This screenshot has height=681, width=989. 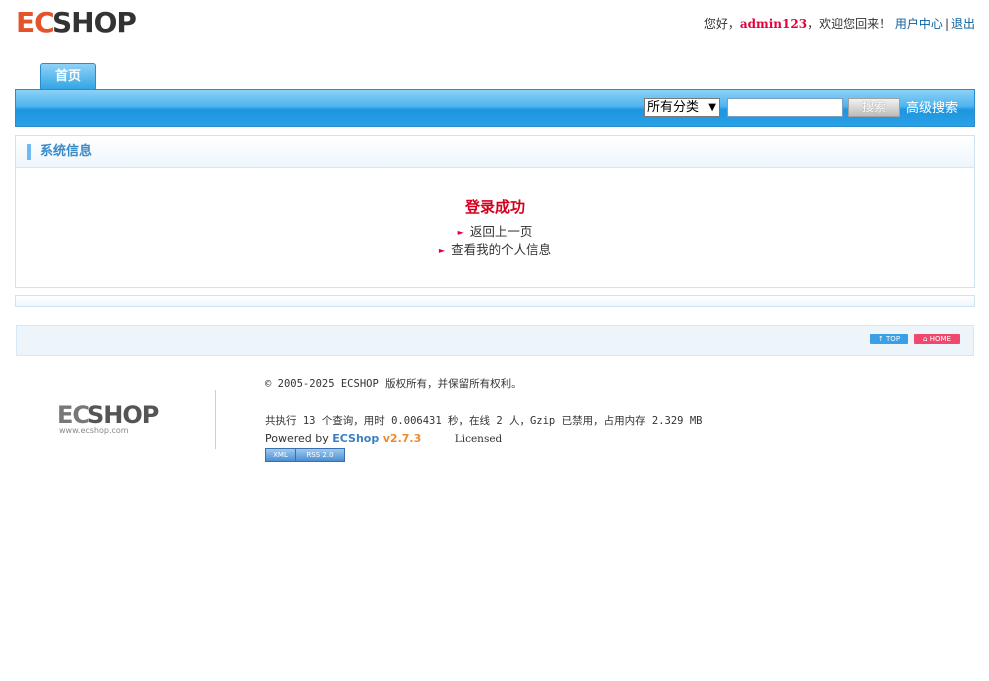 I want to click on copyright-text: © 2005-2025 ECSHOP 版权所有，并保留所有权利。, so click(x=393, y=384).